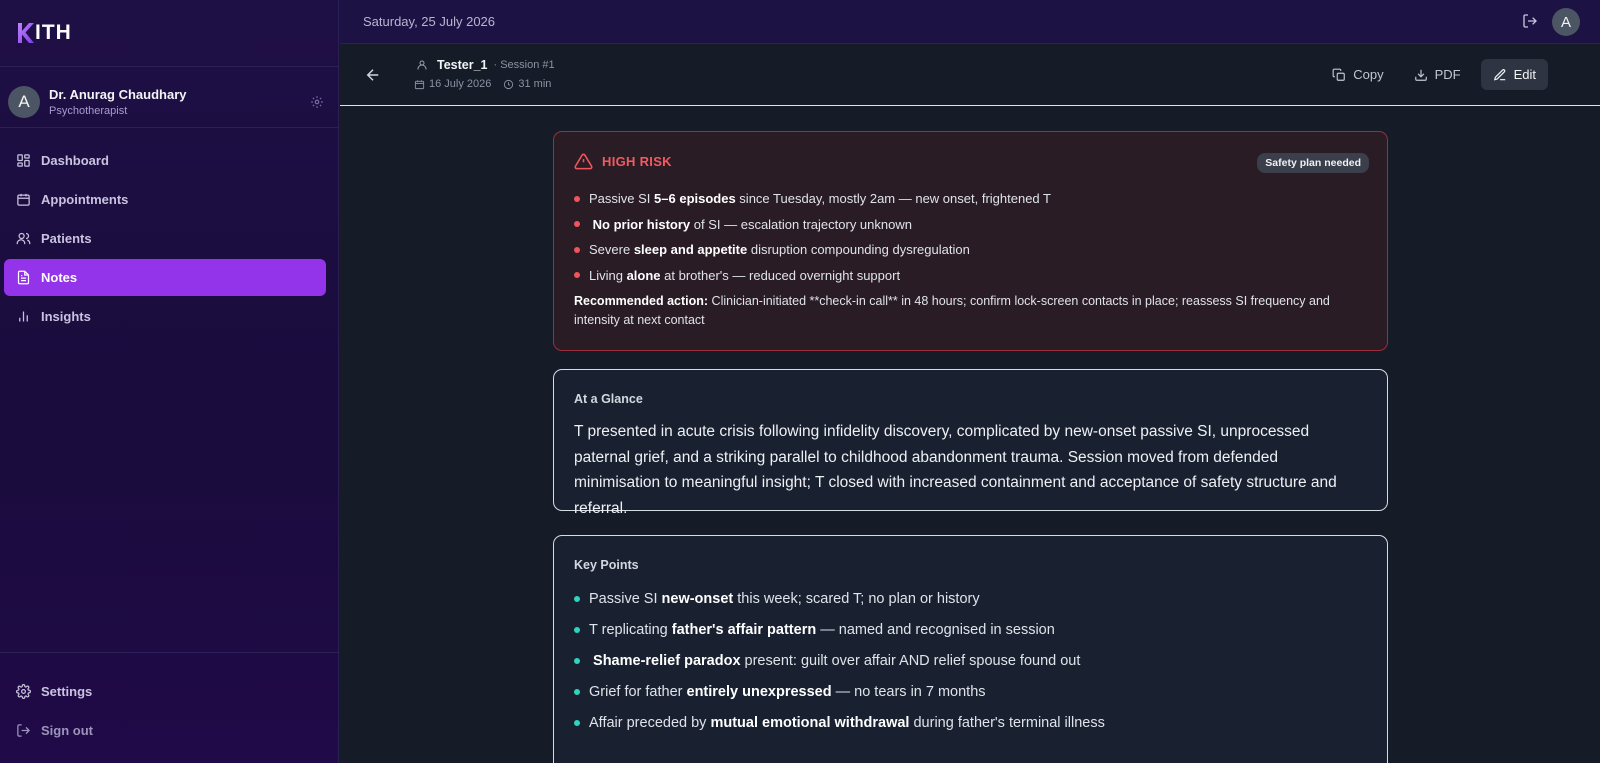 The height and width of the screenshot is (763, 1600). What do you see at coordinates (23, 160) in the screenshot?
I see `dashboard-icon` at bounding box center [23, 160].